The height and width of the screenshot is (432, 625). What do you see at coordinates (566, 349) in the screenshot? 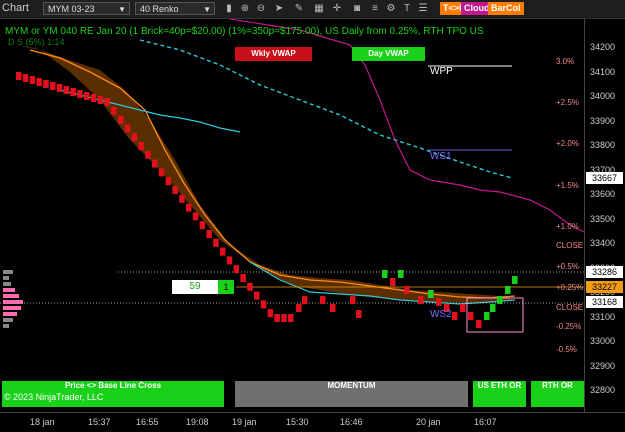
I see `pct-label: -0.5%` at bounding box center [566, 349].